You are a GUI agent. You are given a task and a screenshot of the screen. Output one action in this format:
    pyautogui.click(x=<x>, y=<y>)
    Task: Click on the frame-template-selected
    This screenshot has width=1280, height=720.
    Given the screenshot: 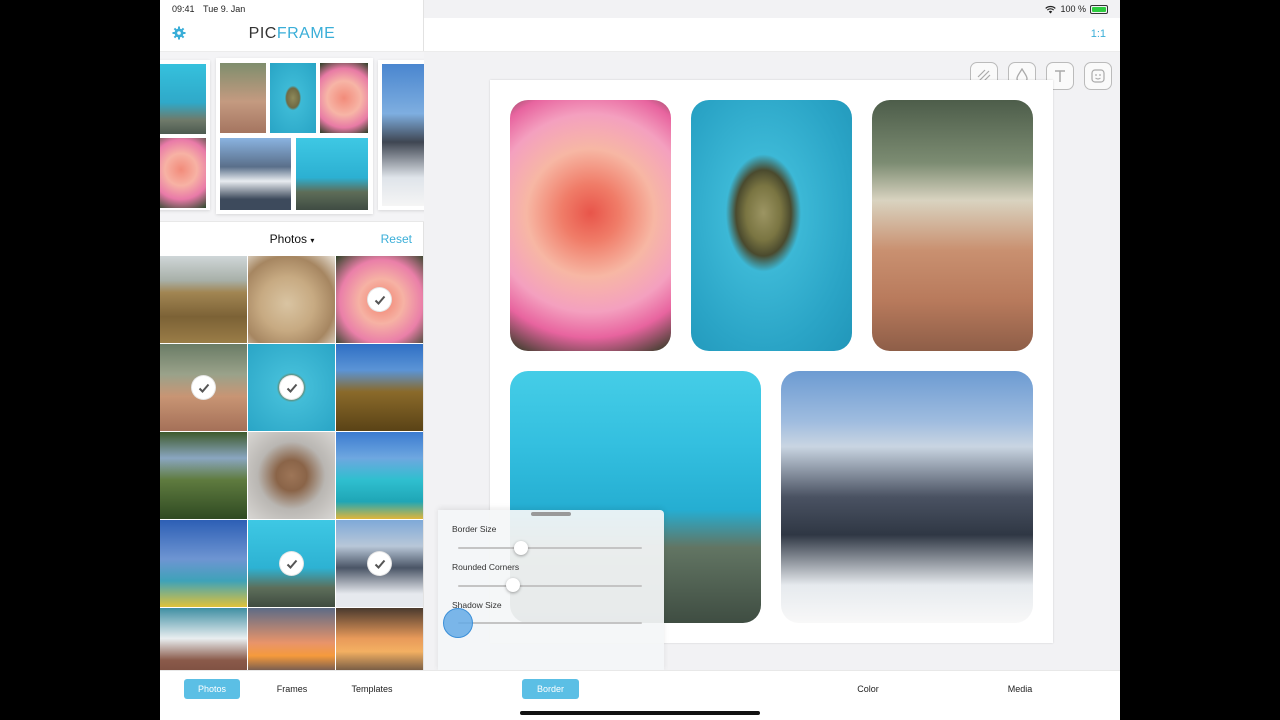 What is the action you would take?
    pyautogui.click(x=294, y=136)
    